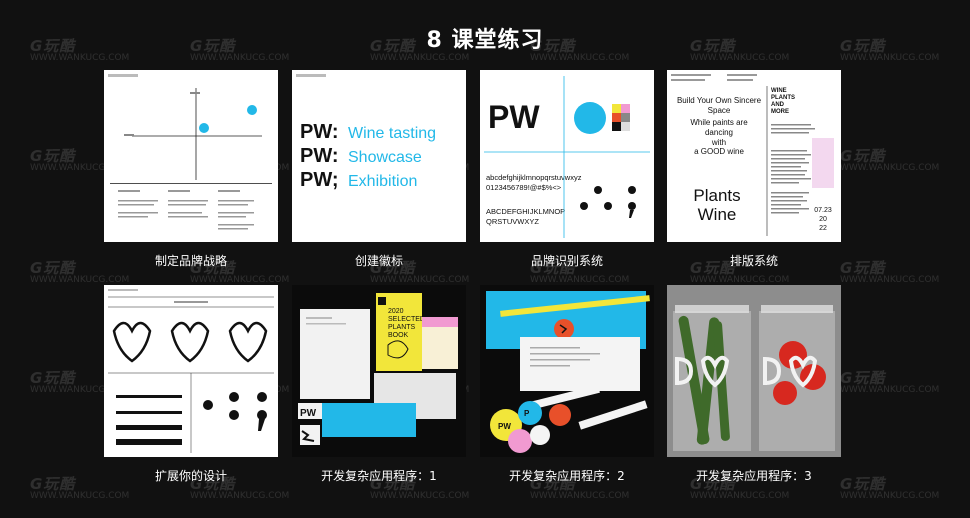 The image size is (970, 518). Describe the element at coordinates (753, 261) in the screenshot. I see `caption-typography: 排版系统` at that location.